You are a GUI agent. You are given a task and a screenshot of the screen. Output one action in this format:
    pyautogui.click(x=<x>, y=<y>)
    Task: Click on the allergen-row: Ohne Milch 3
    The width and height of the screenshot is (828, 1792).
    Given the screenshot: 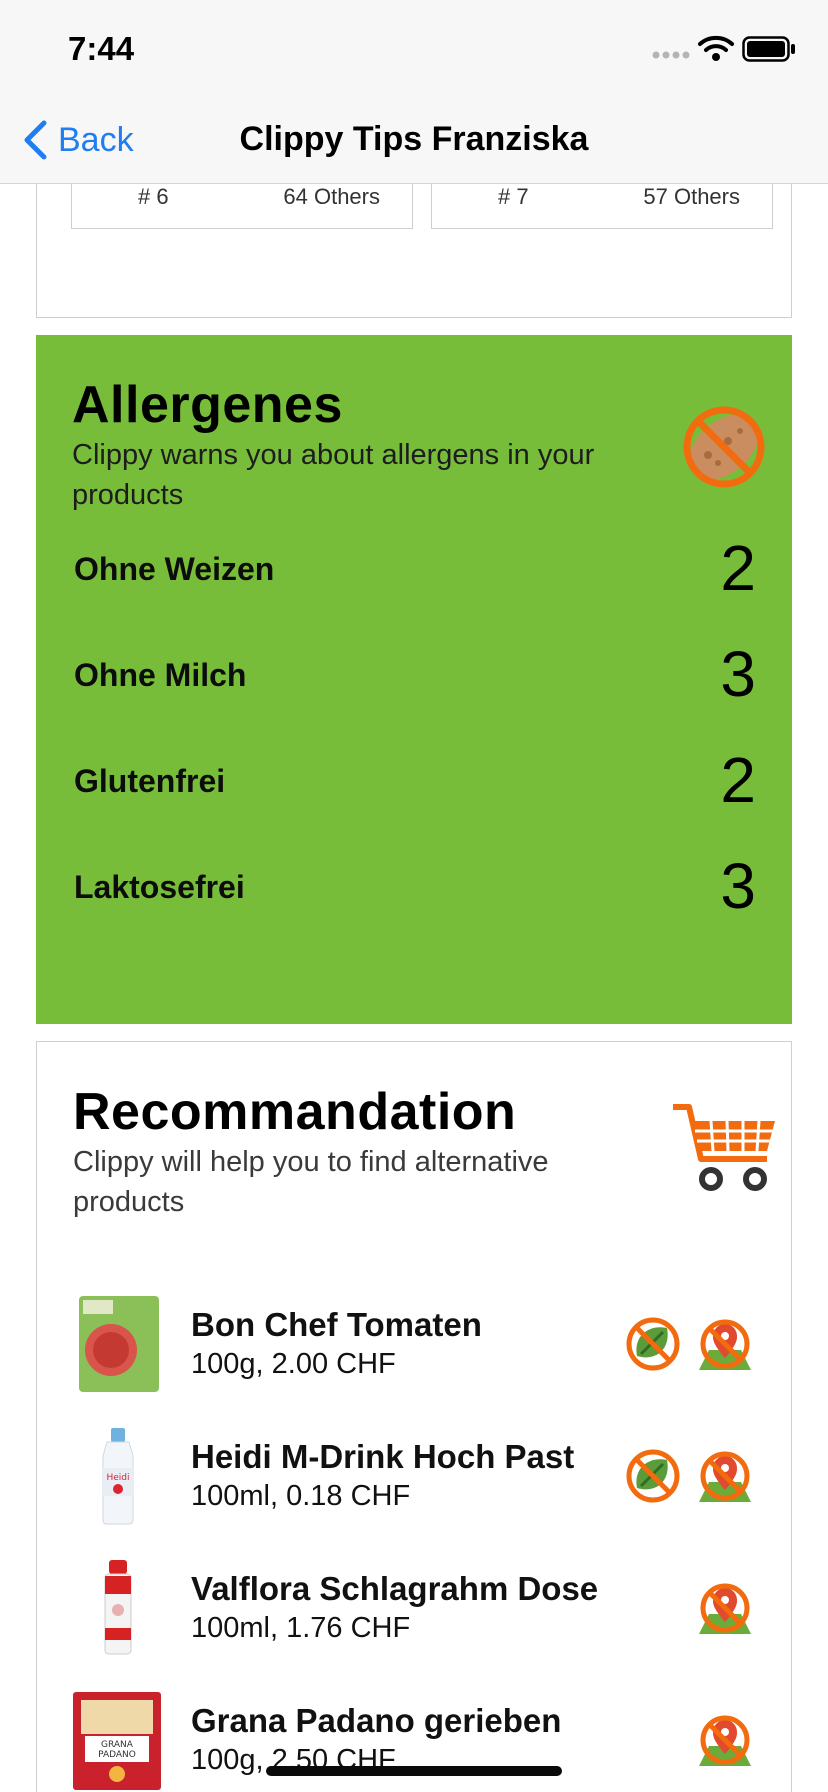 What is the action you would take?
    pyautogui.click(x=415, y=671)
    